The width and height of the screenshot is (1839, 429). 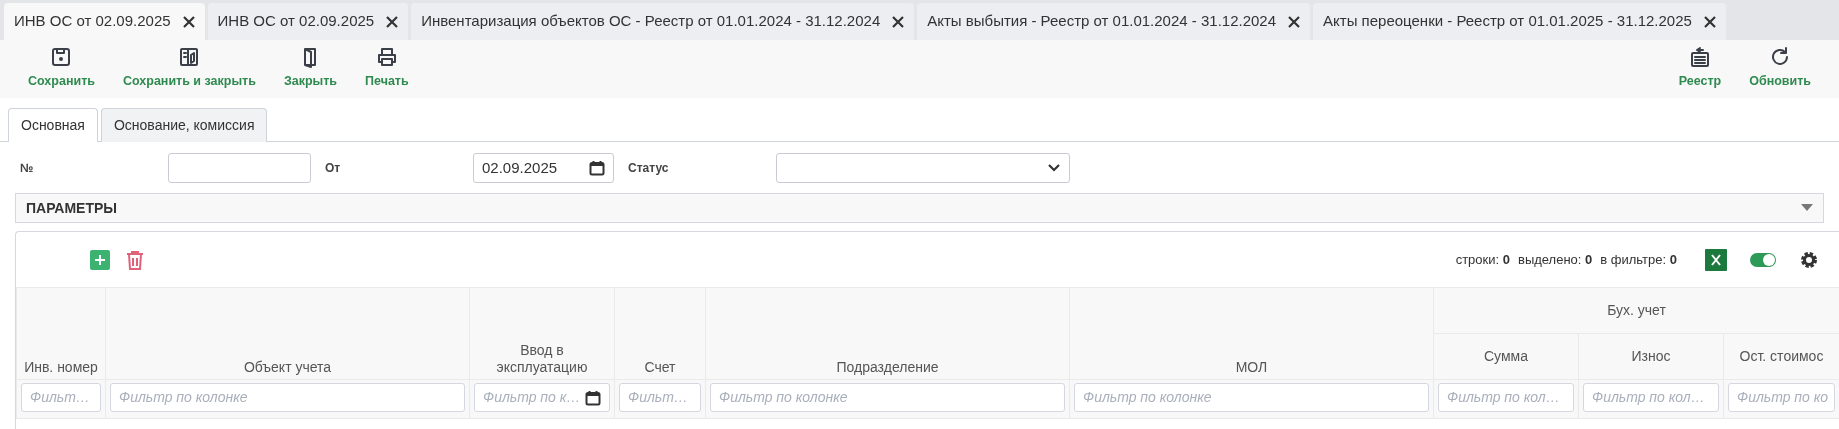 I want to click on document-tab: Инвентаризация объектов ОС - Реестр от 01.01.2024 - 31.12.2024, so click(x=663, y=21).